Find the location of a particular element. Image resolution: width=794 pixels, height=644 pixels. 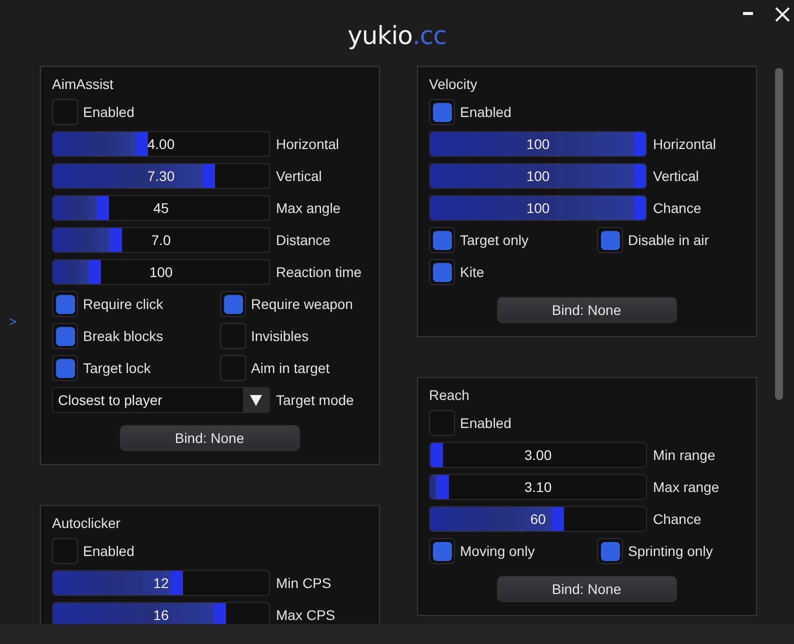

checkbox-label: Moving only is located at coordinates (497, 551).